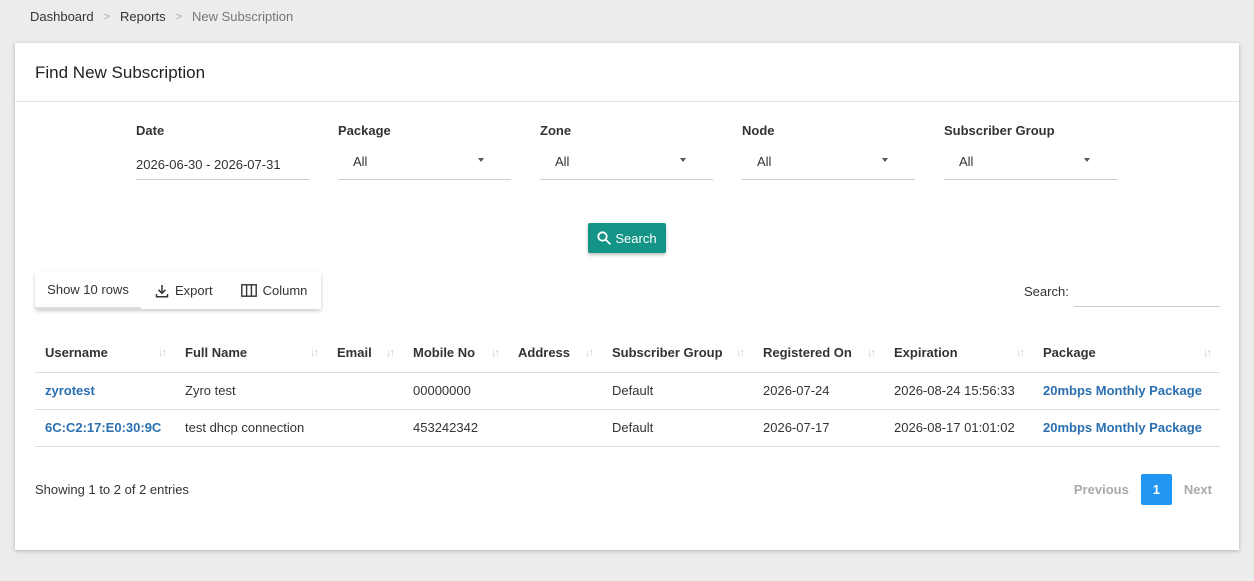  I want to click on table-search: Search:, so click(1122, 293).